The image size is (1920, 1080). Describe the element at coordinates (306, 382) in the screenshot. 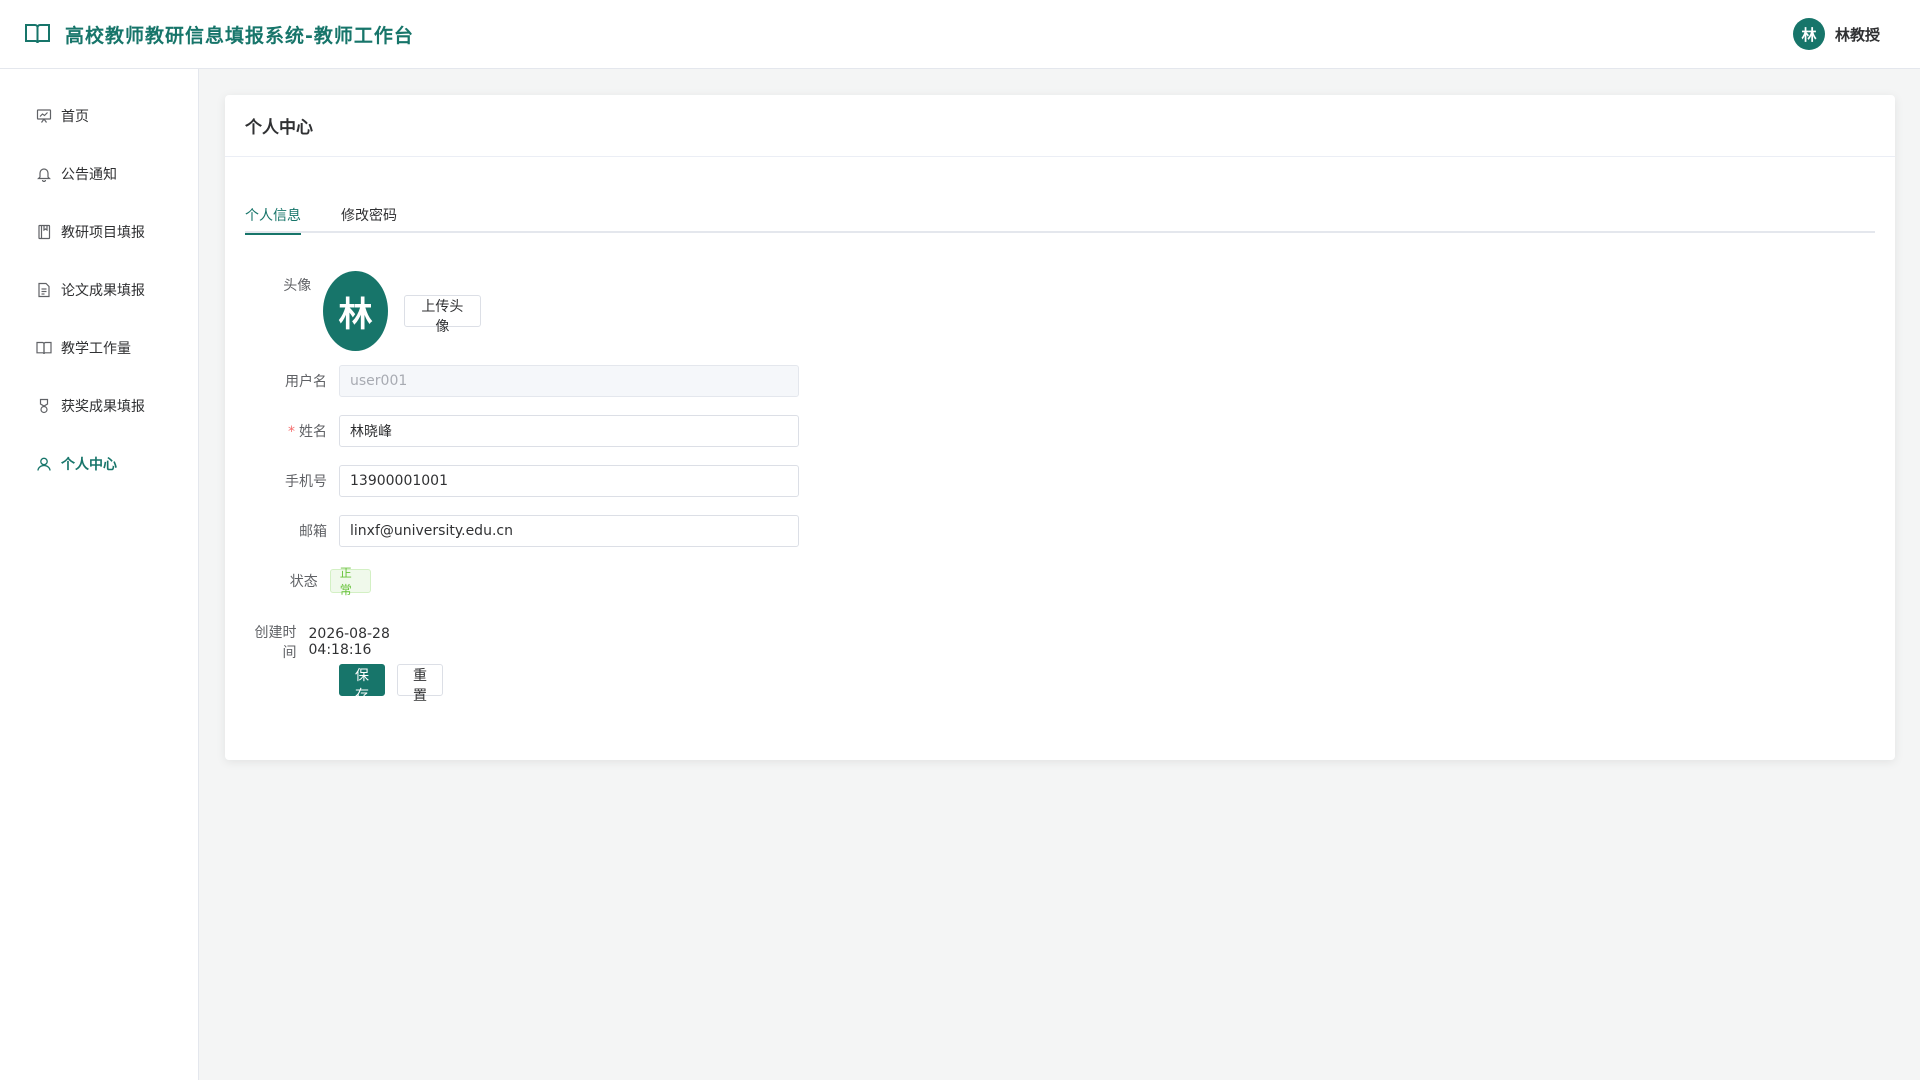

I see `username-label: 用户名` at that location.